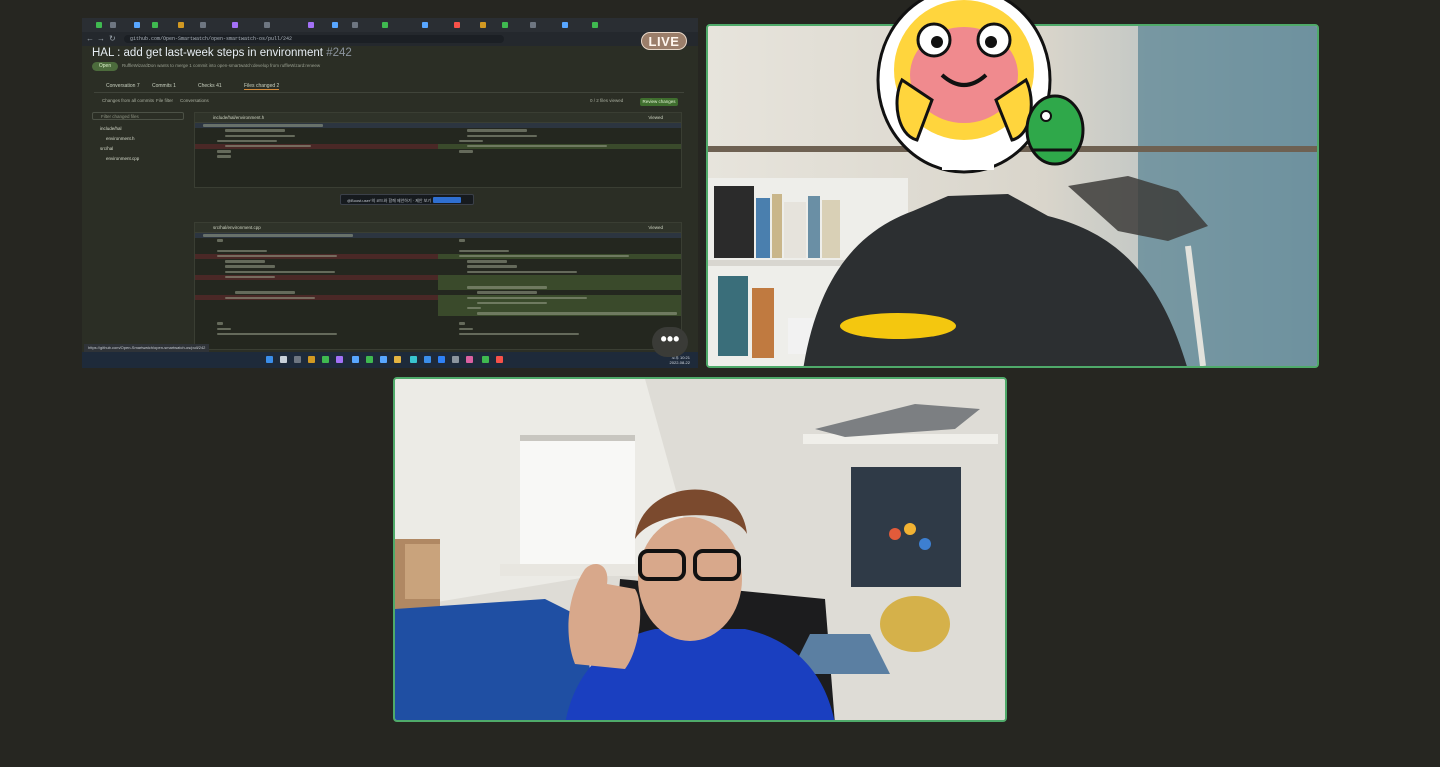 The width and height of the screenshot is (1440, 767). What do you see at coordinates (174, 86) in the screenshot?
I see `tab-commits-count: 1` at bounding box center [174, 86].